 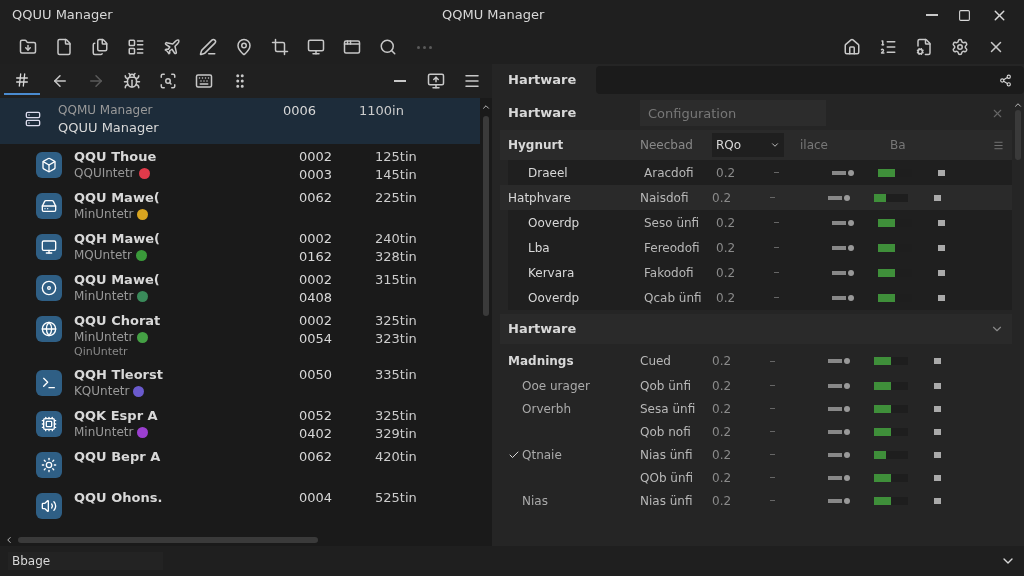 What do you see at coordinates (814, 145) in the screenshot?
I see `column-header: ilace` at bounding box center [814, 145].